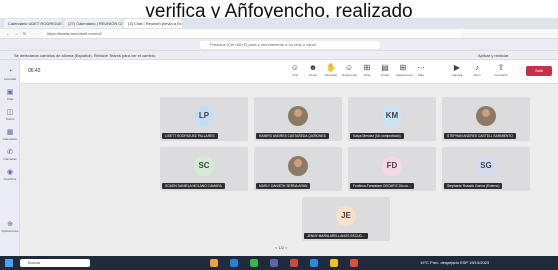 This screenshot has height=270, width=558. Describe the element at coordinates (10, 92) in the screenshot. I see `chat-icon: ▣` at that location.